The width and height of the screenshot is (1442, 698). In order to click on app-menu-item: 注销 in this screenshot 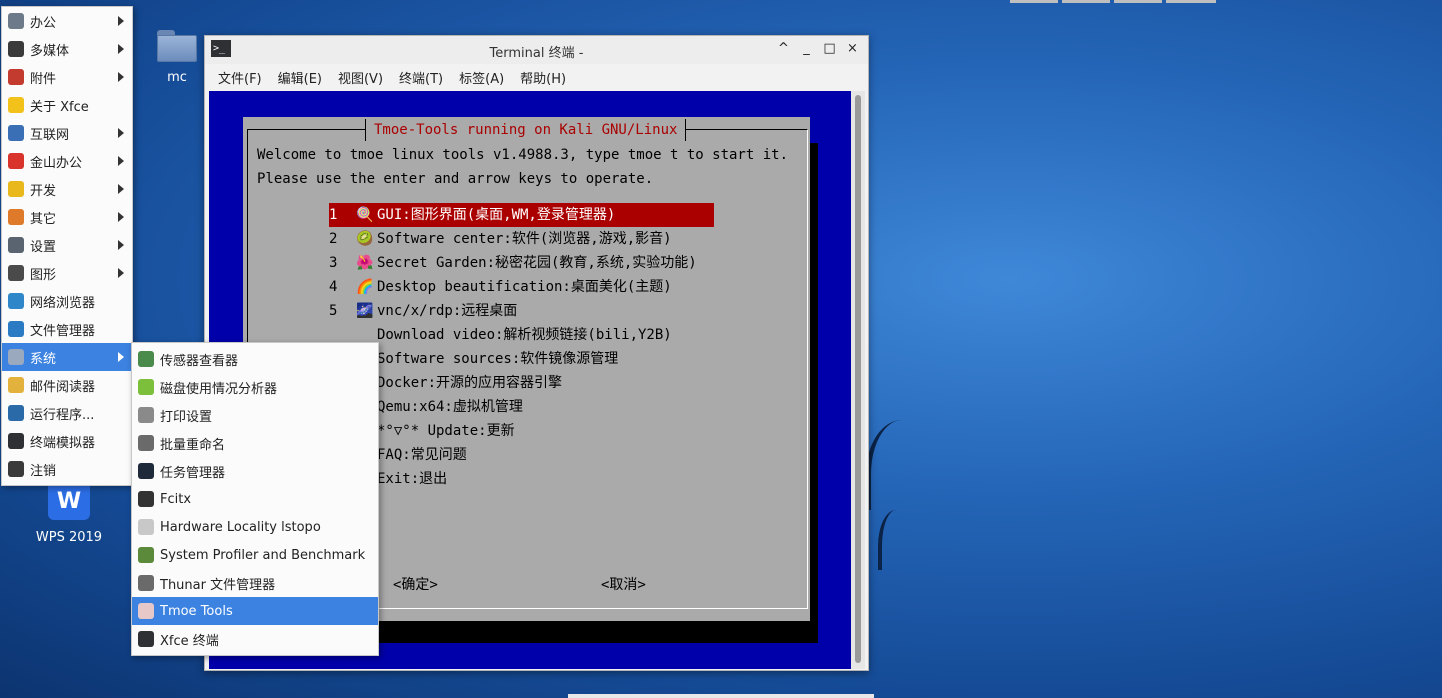, I will do `click(67, 469)`.